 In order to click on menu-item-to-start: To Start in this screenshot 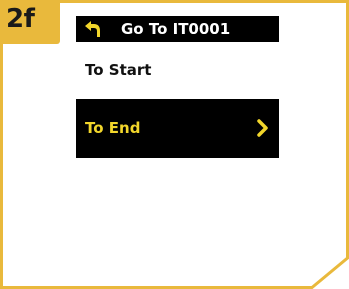, I will do `click(177, 72)`.